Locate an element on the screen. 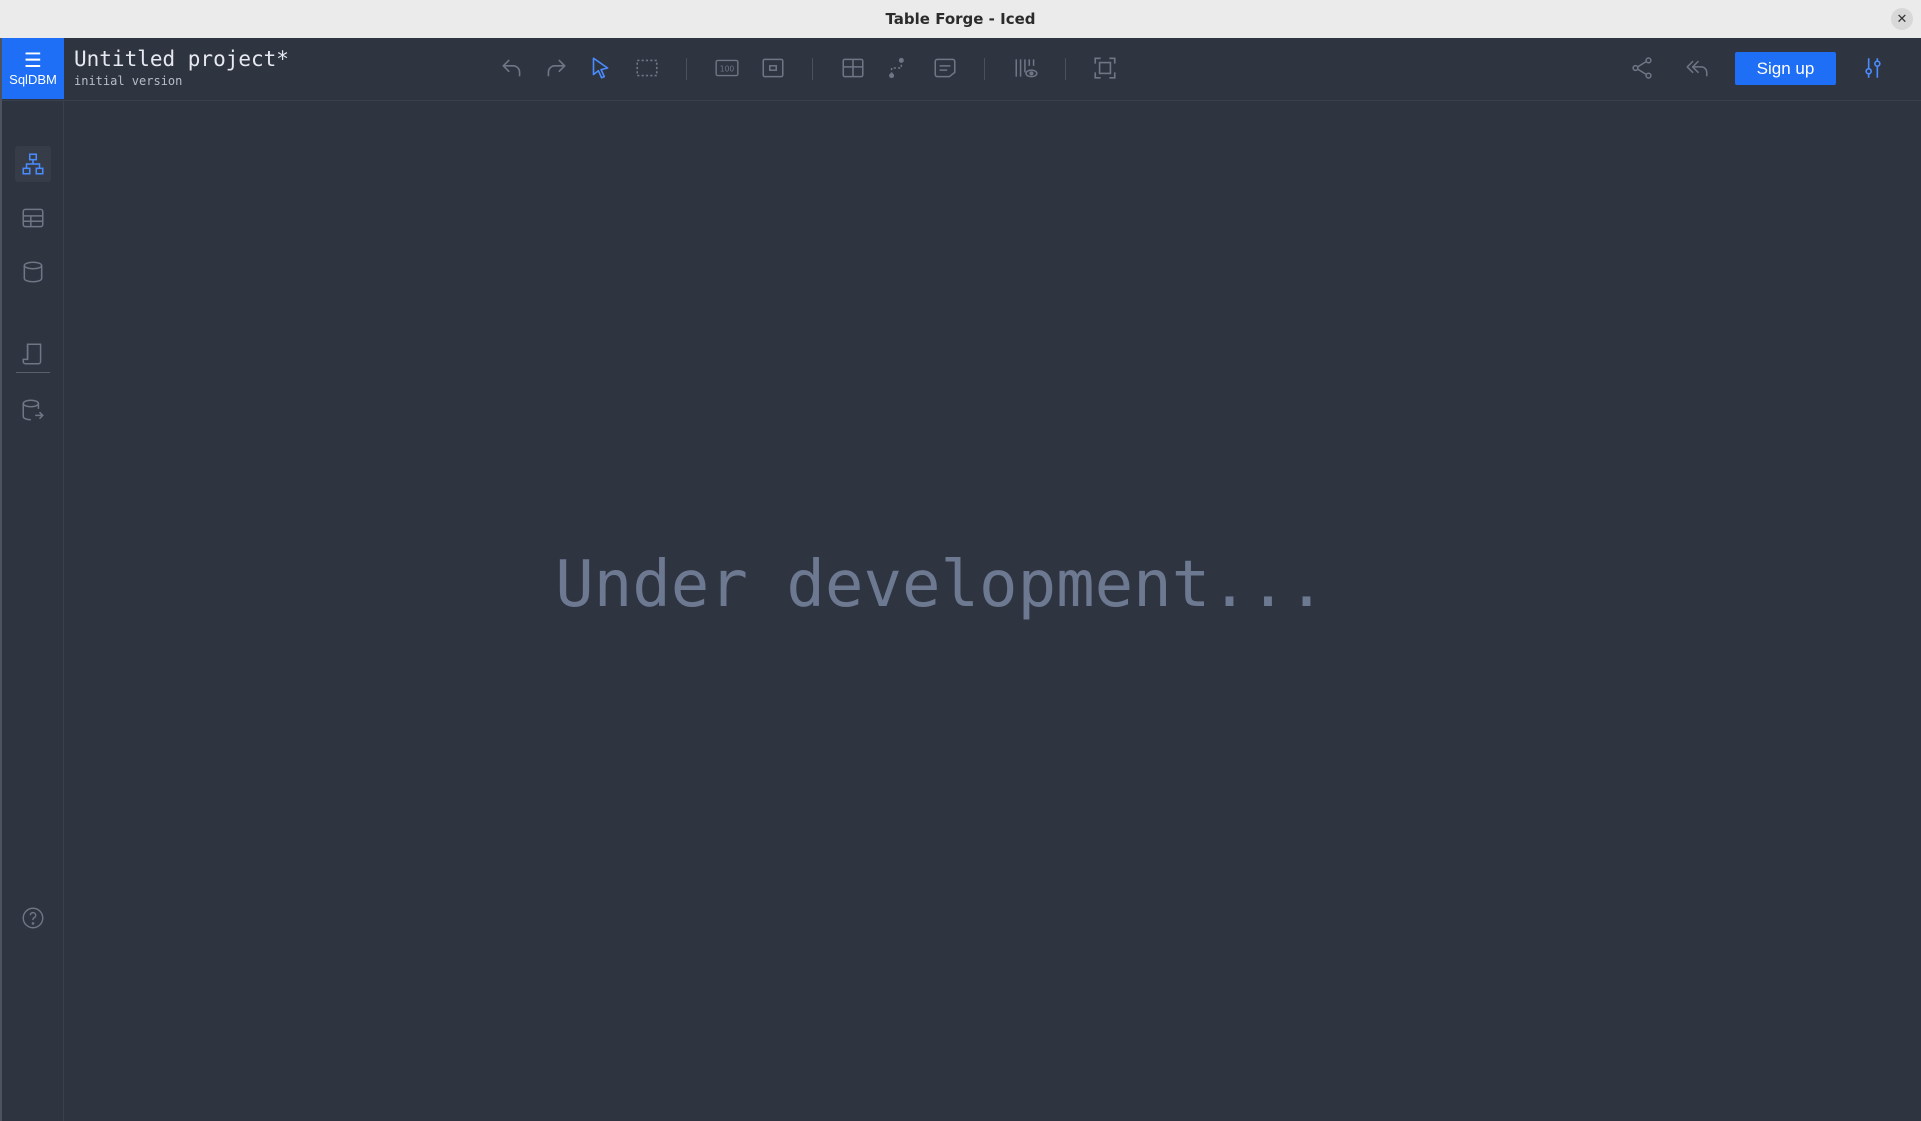 This screenshot has width=1921, height=1121. fit-selection-button is located at coordinates (773, 68).